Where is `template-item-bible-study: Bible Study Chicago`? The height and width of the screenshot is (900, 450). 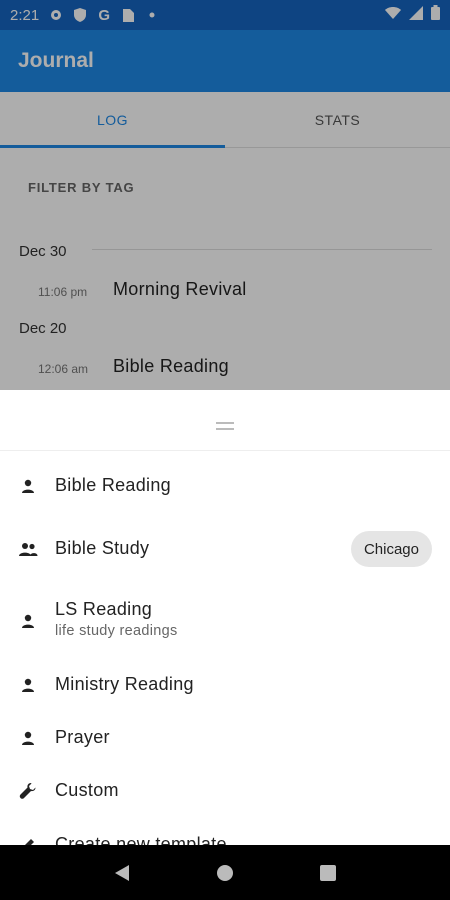
template-item-bible-study: Bible Study Chicago is located at coordinates (225, 549).